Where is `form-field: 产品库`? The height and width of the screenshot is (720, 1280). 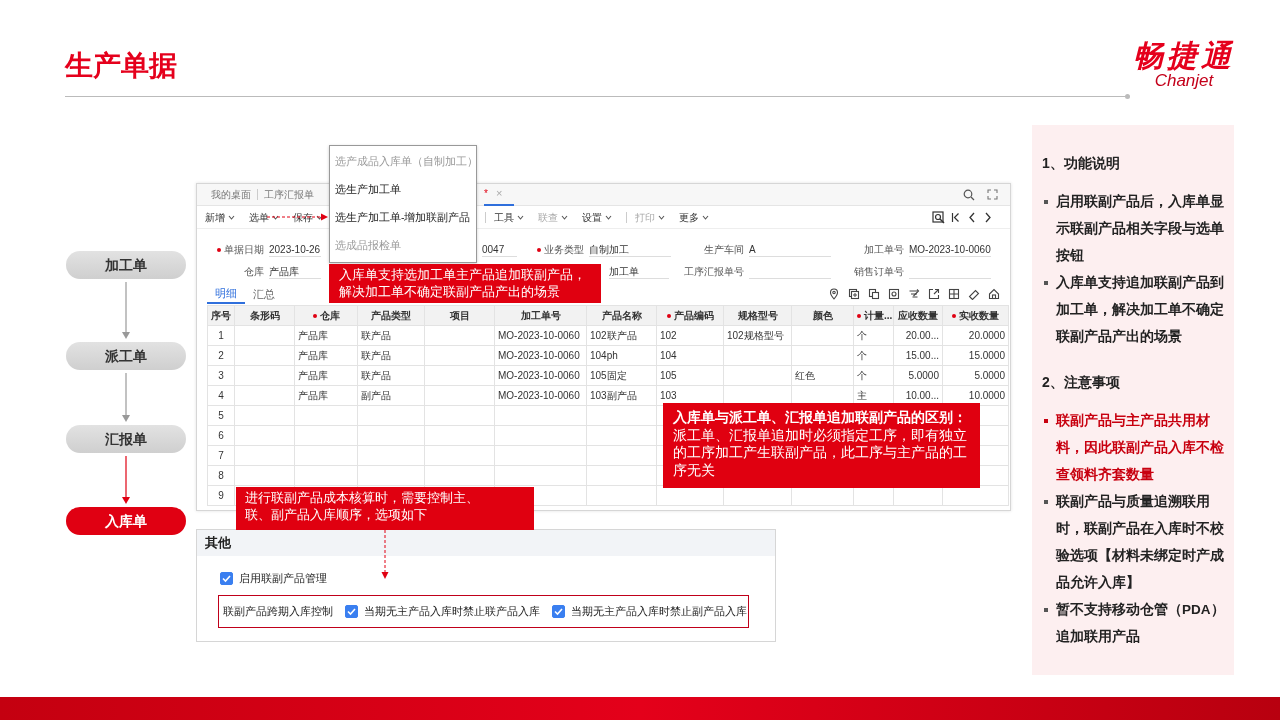 form-field: 产品库 is located at coordinates (295, 271).